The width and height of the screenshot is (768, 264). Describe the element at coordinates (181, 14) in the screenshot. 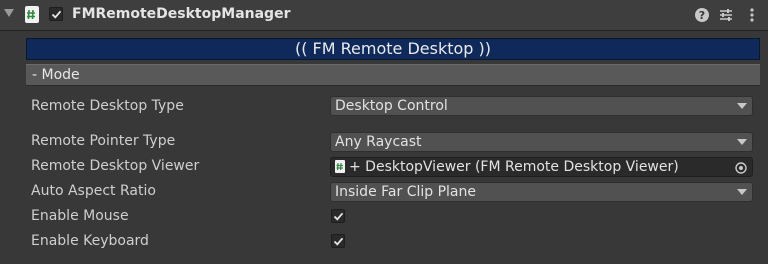

I see `component-title: FMRemoteDesktopManager` at that location.